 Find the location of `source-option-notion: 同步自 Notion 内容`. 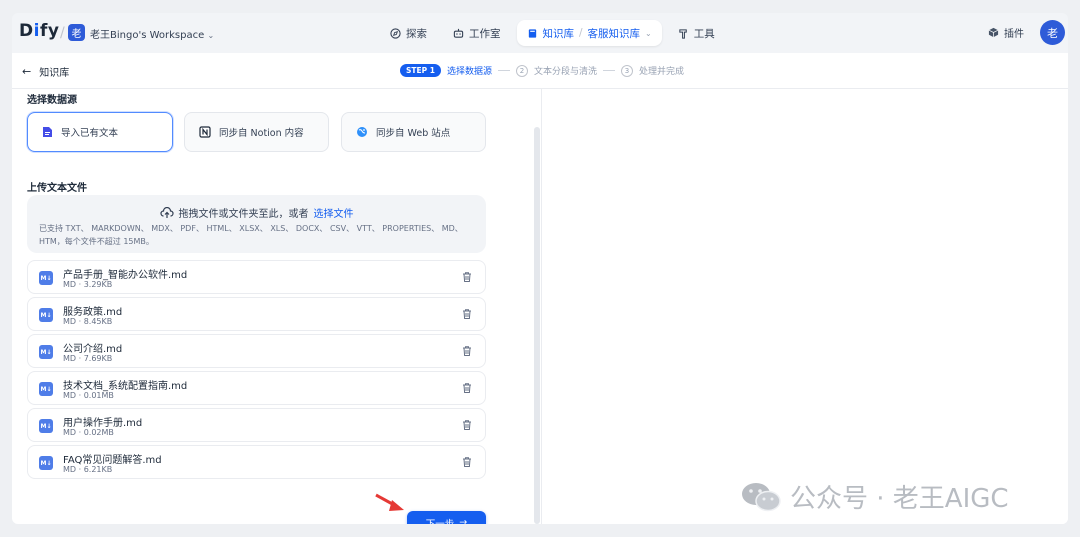

source-option-notion: 同步自 Notion 内容 is located at coordinates (256, 132).